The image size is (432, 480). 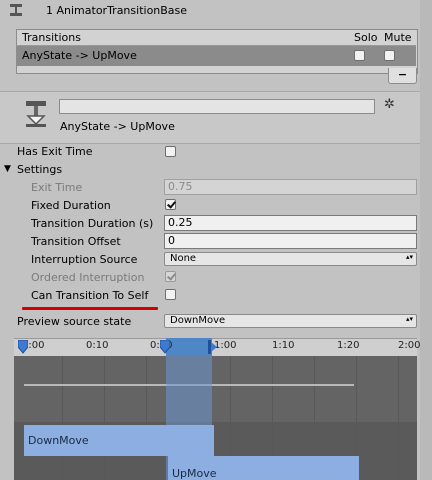 I want to click on ordered-interruption-label: Ordered Interruption, so click(x=88, y=277).